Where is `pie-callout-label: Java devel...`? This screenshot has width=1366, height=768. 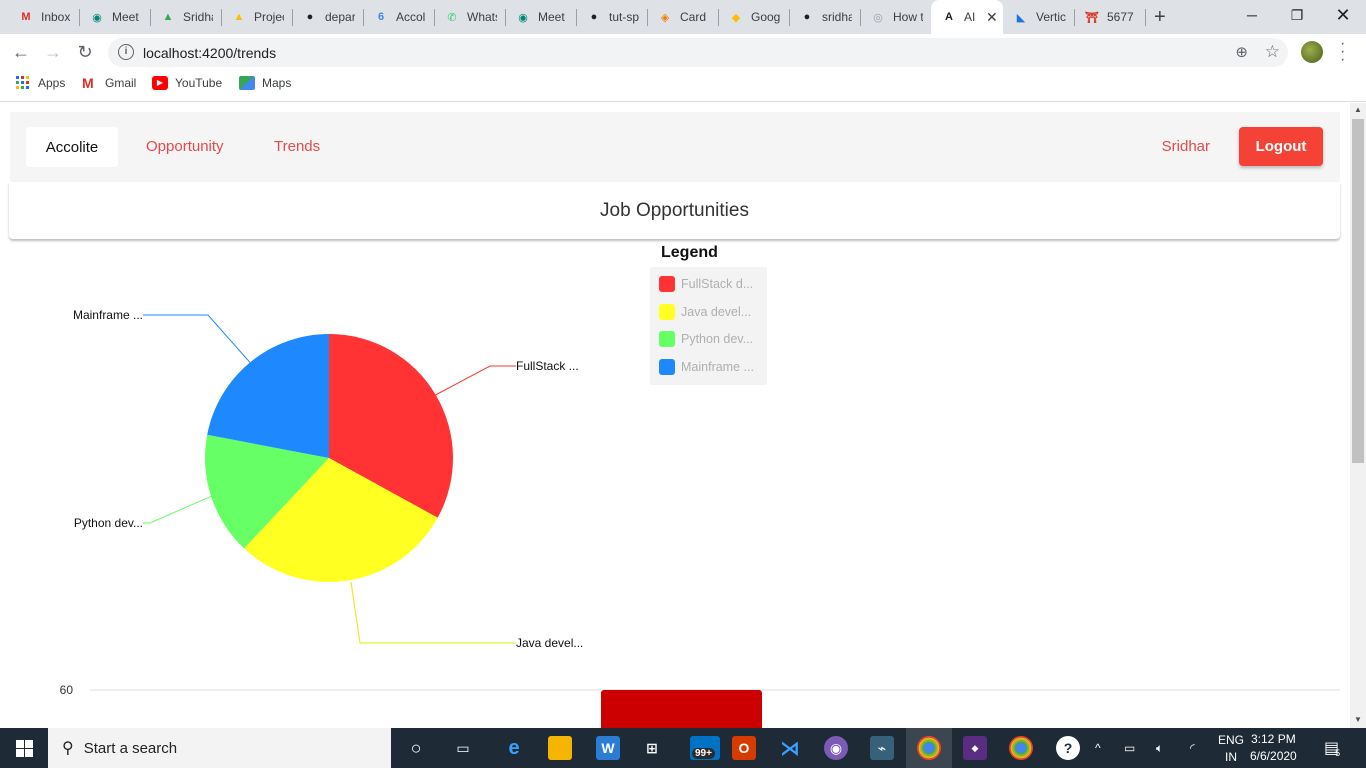
pie-callout-label: Java devel... is located at coordinates (549, 643).